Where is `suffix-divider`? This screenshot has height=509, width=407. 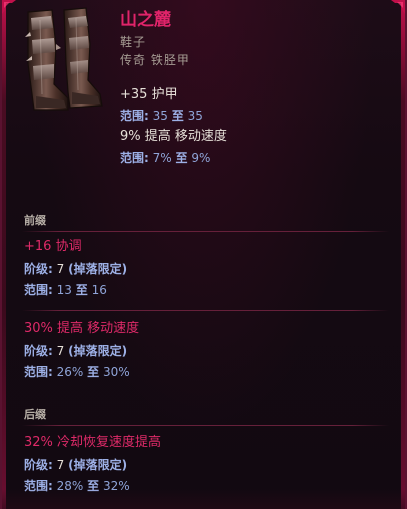 suffix-divider is located at coordinates (205, 425).